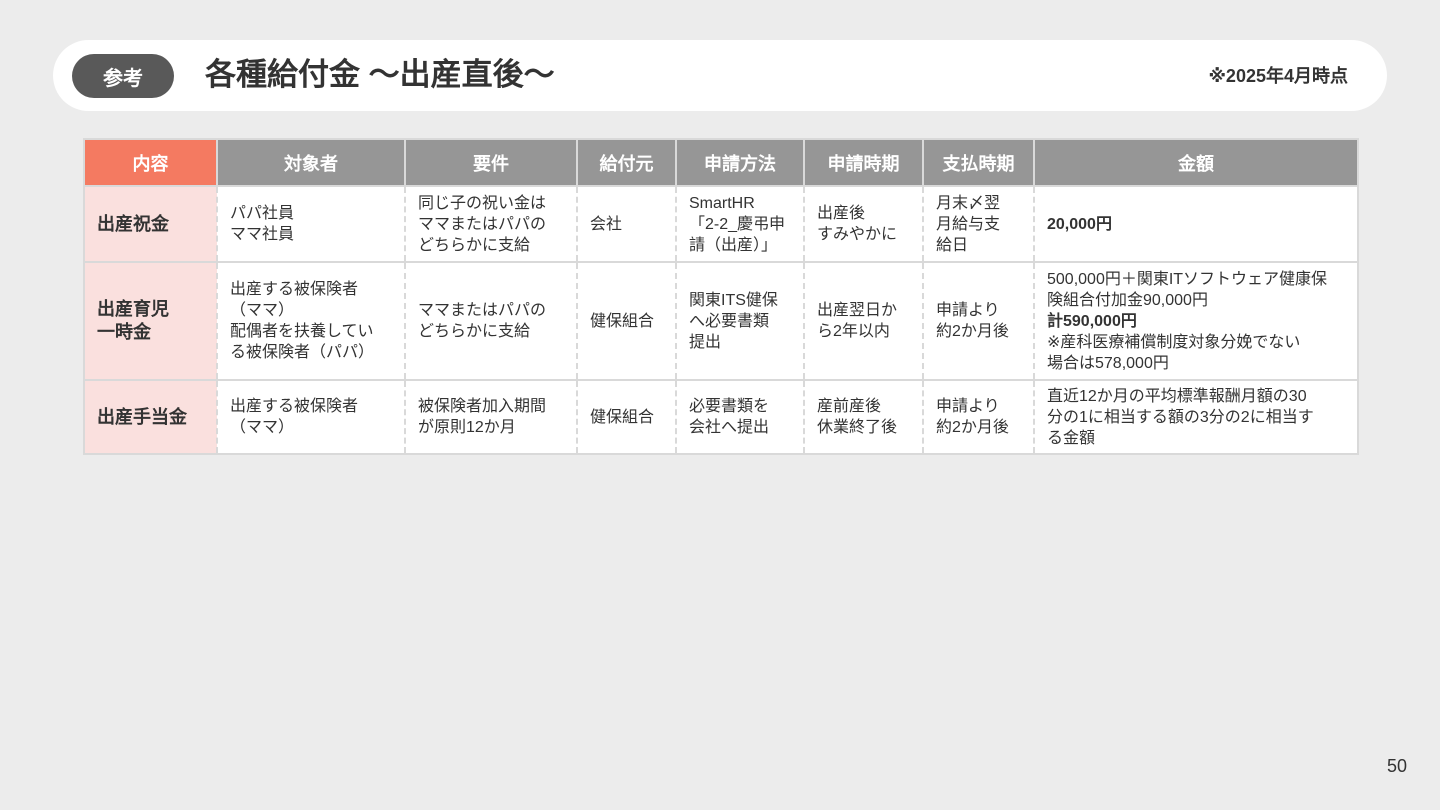 This screenshot has width=1440, height=810. I want to click on reference-badge: 参考, so click(123, 76).